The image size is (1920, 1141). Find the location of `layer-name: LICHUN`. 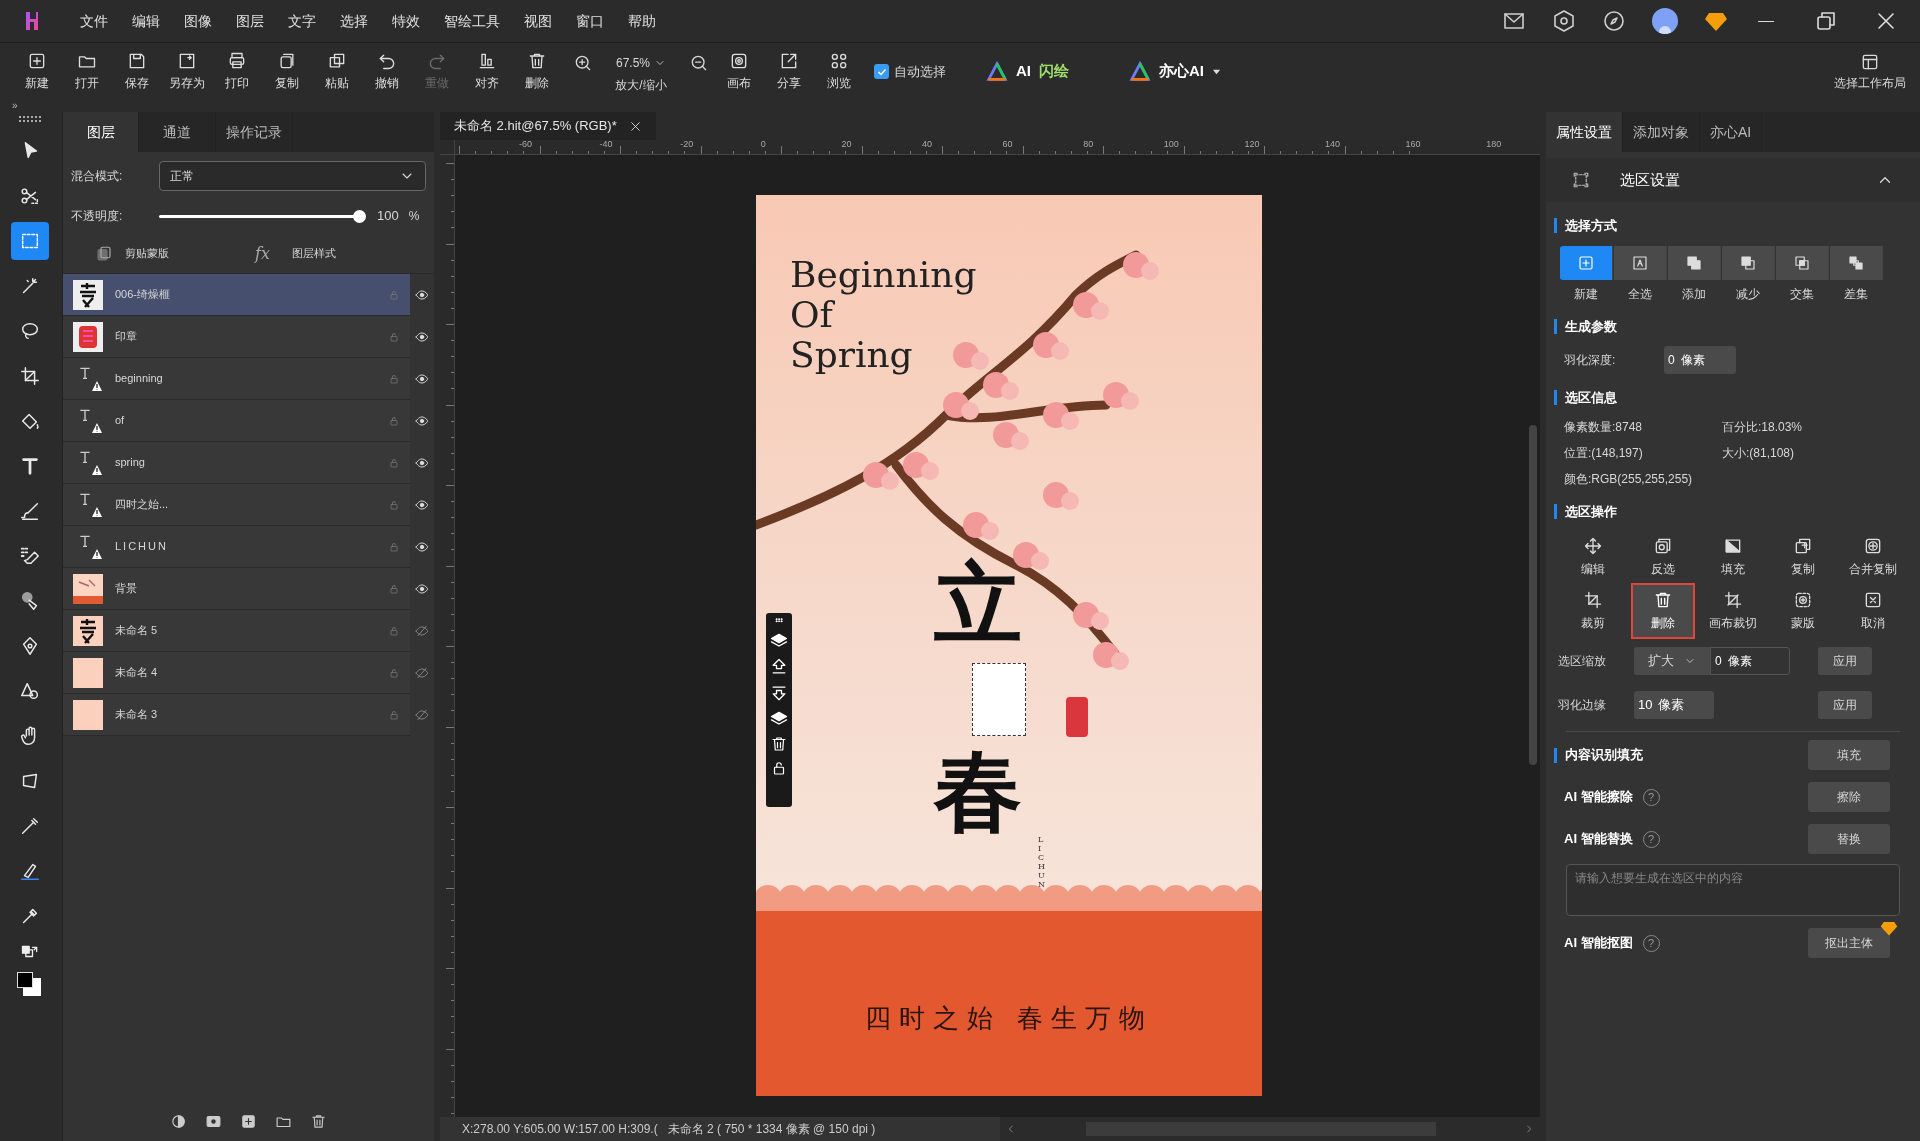

layer-name: LICHUN is located at coordinates (142, 547).